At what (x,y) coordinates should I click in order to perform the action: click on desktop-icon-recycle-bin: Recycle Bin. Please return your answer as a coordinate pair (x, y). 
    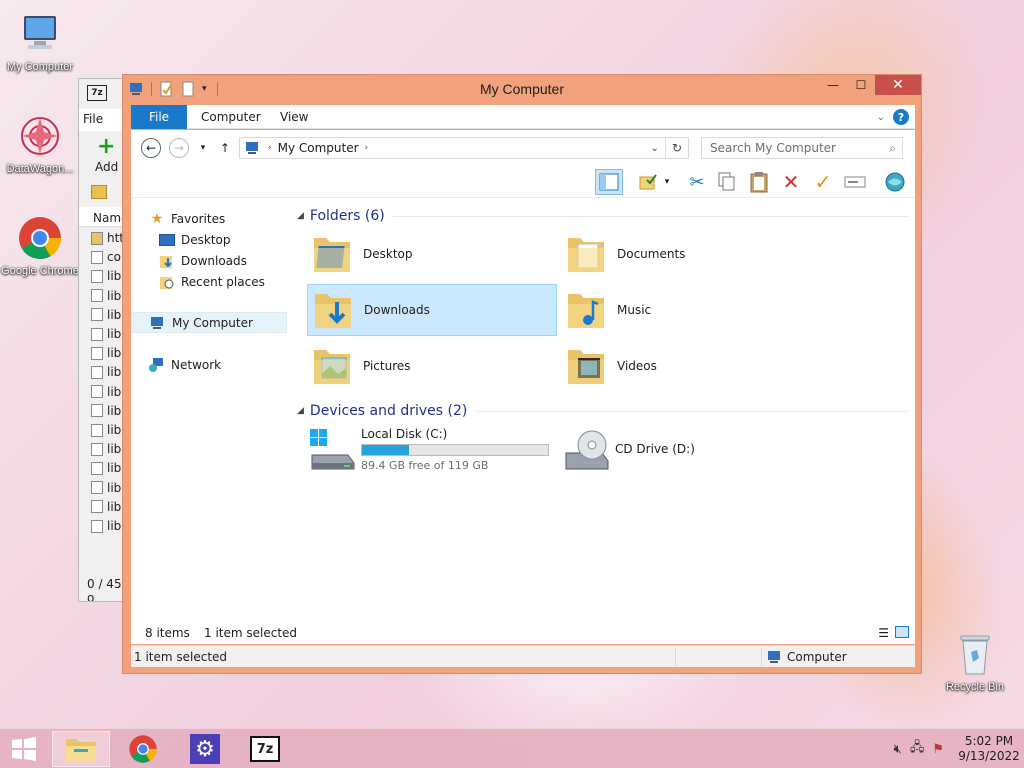
    Looking at the image, I should click on (975, 662).